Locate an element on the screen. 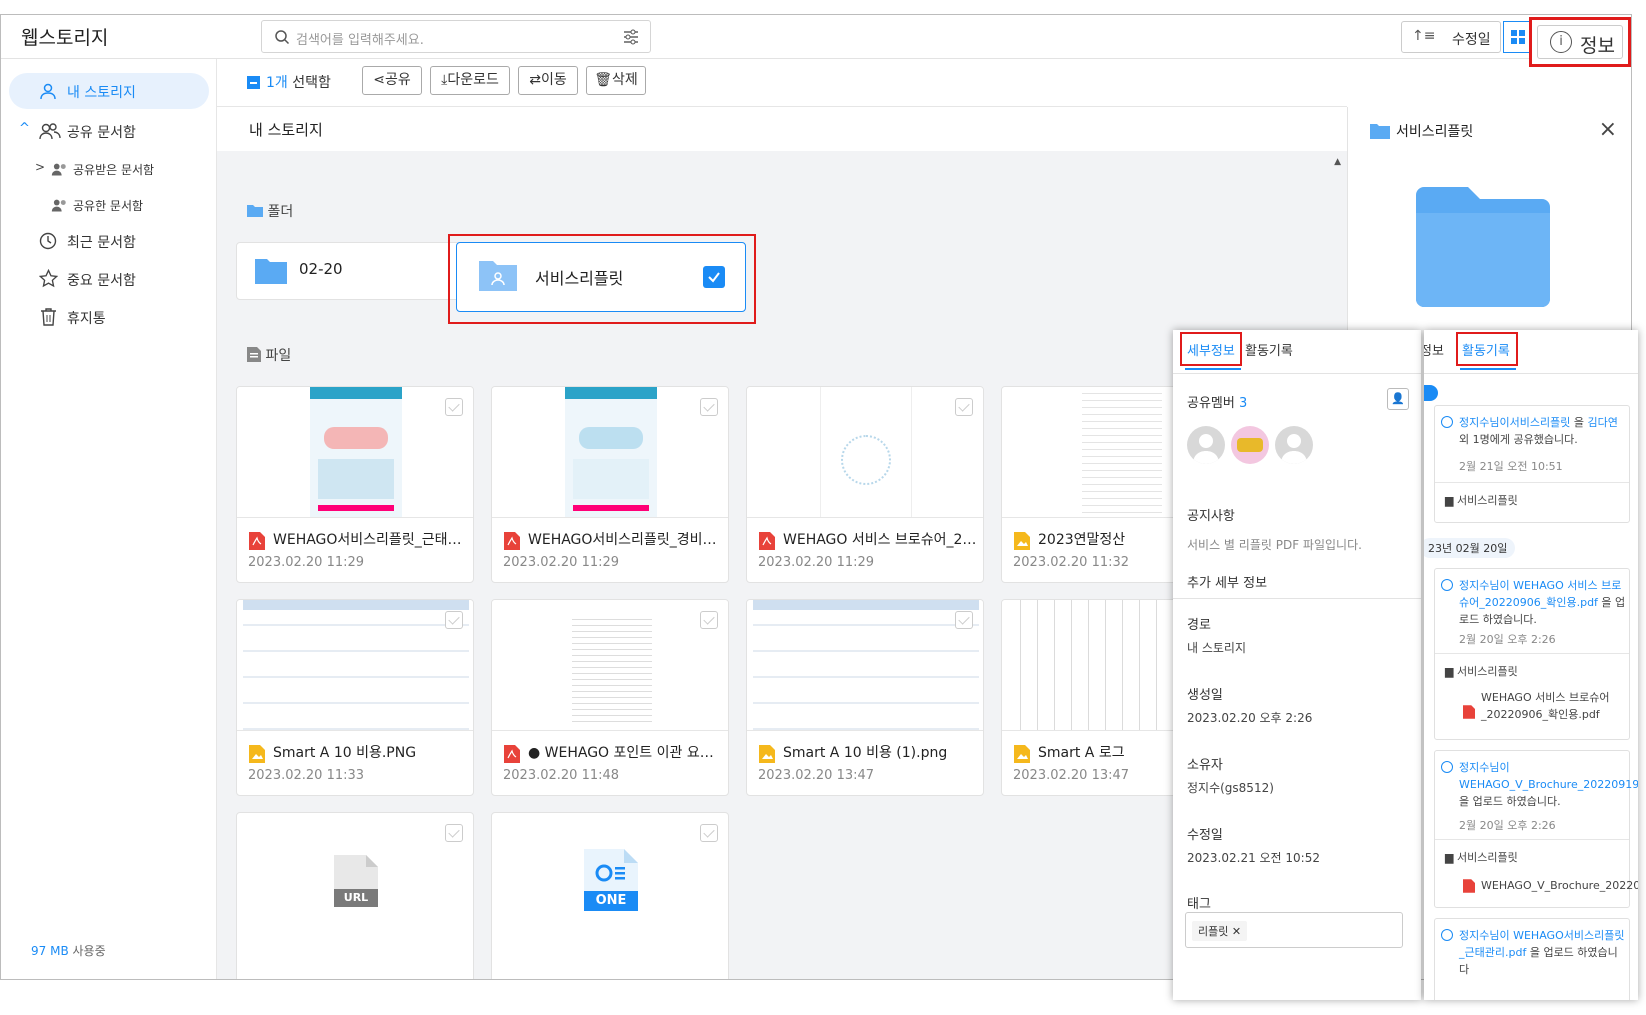  users-icon is located at coordinates (50, 131).